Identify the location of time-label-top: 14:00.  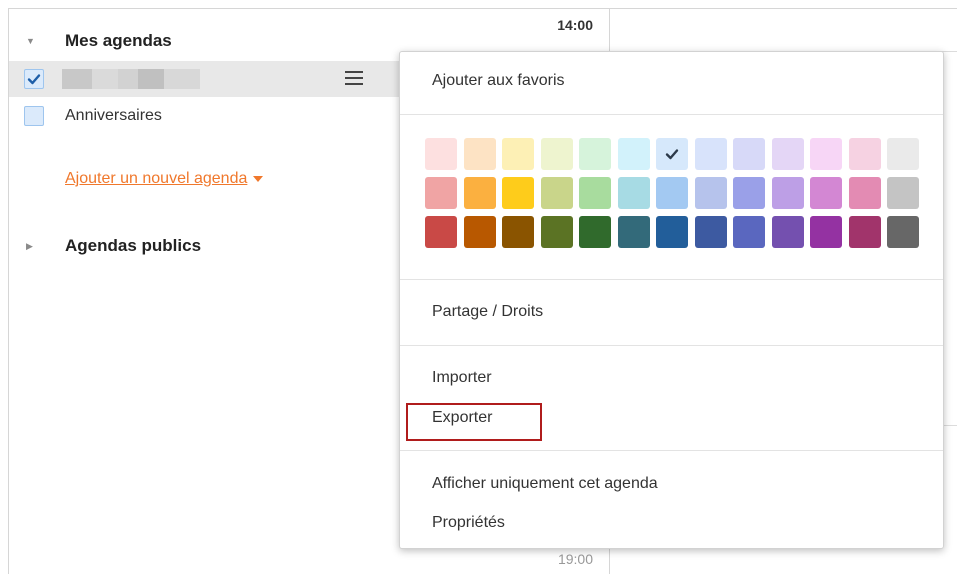
(575, 25).